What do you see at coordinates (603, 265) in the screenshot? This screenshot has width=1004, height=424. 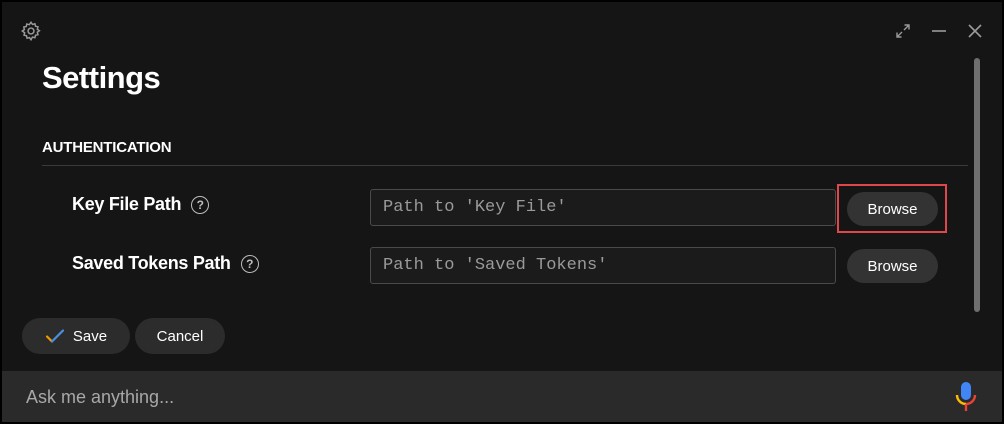 I see `saved-tokens-path-input` at bounding box center [603, 265].